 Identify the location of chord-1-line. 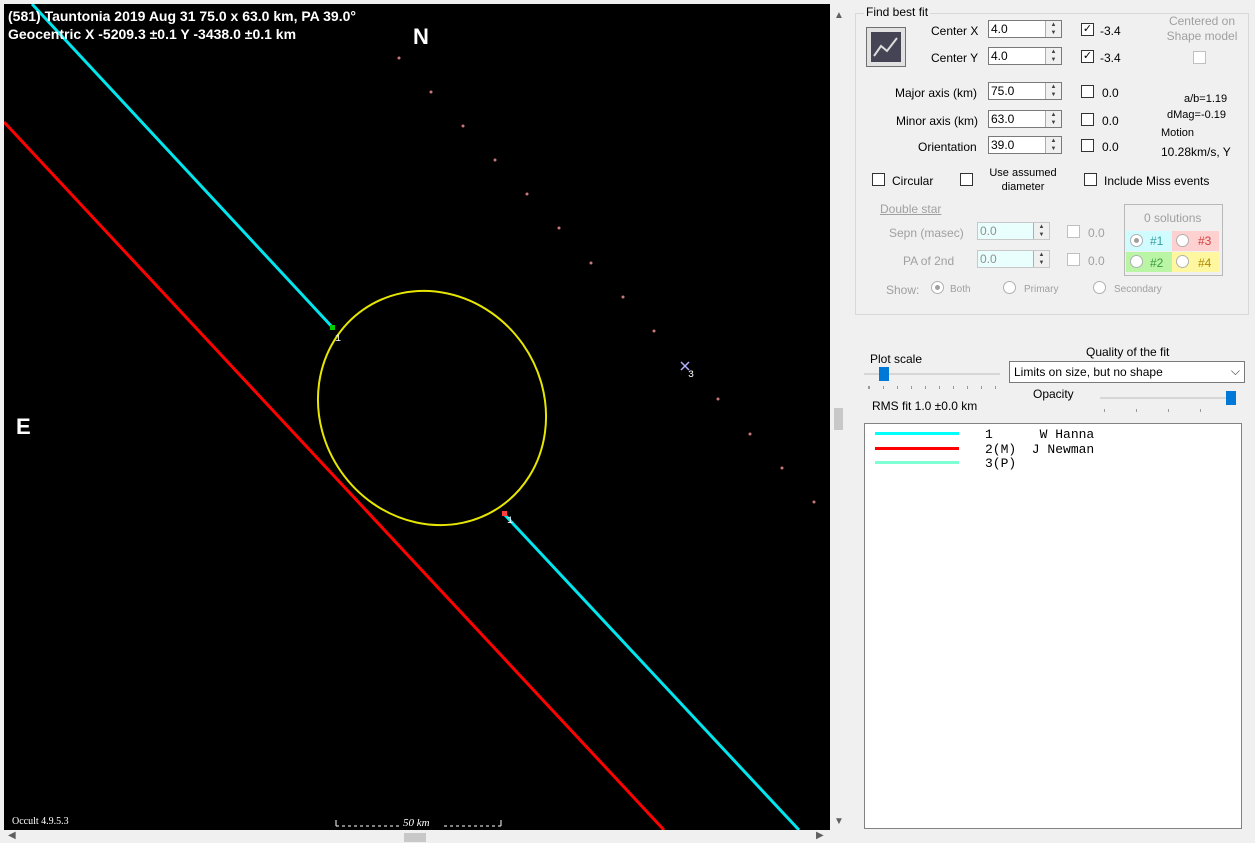
(183, 167).